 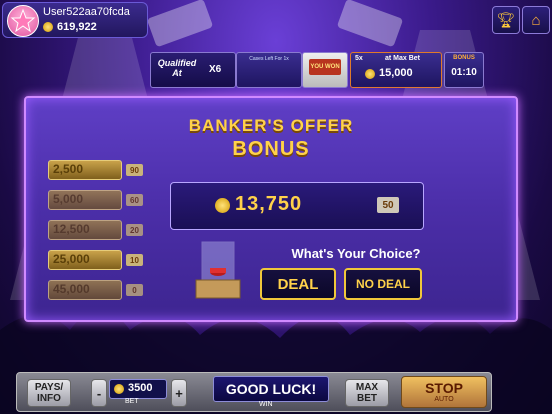 I want to click on you-won-label: YOU WON, so click(x=325, y=67).